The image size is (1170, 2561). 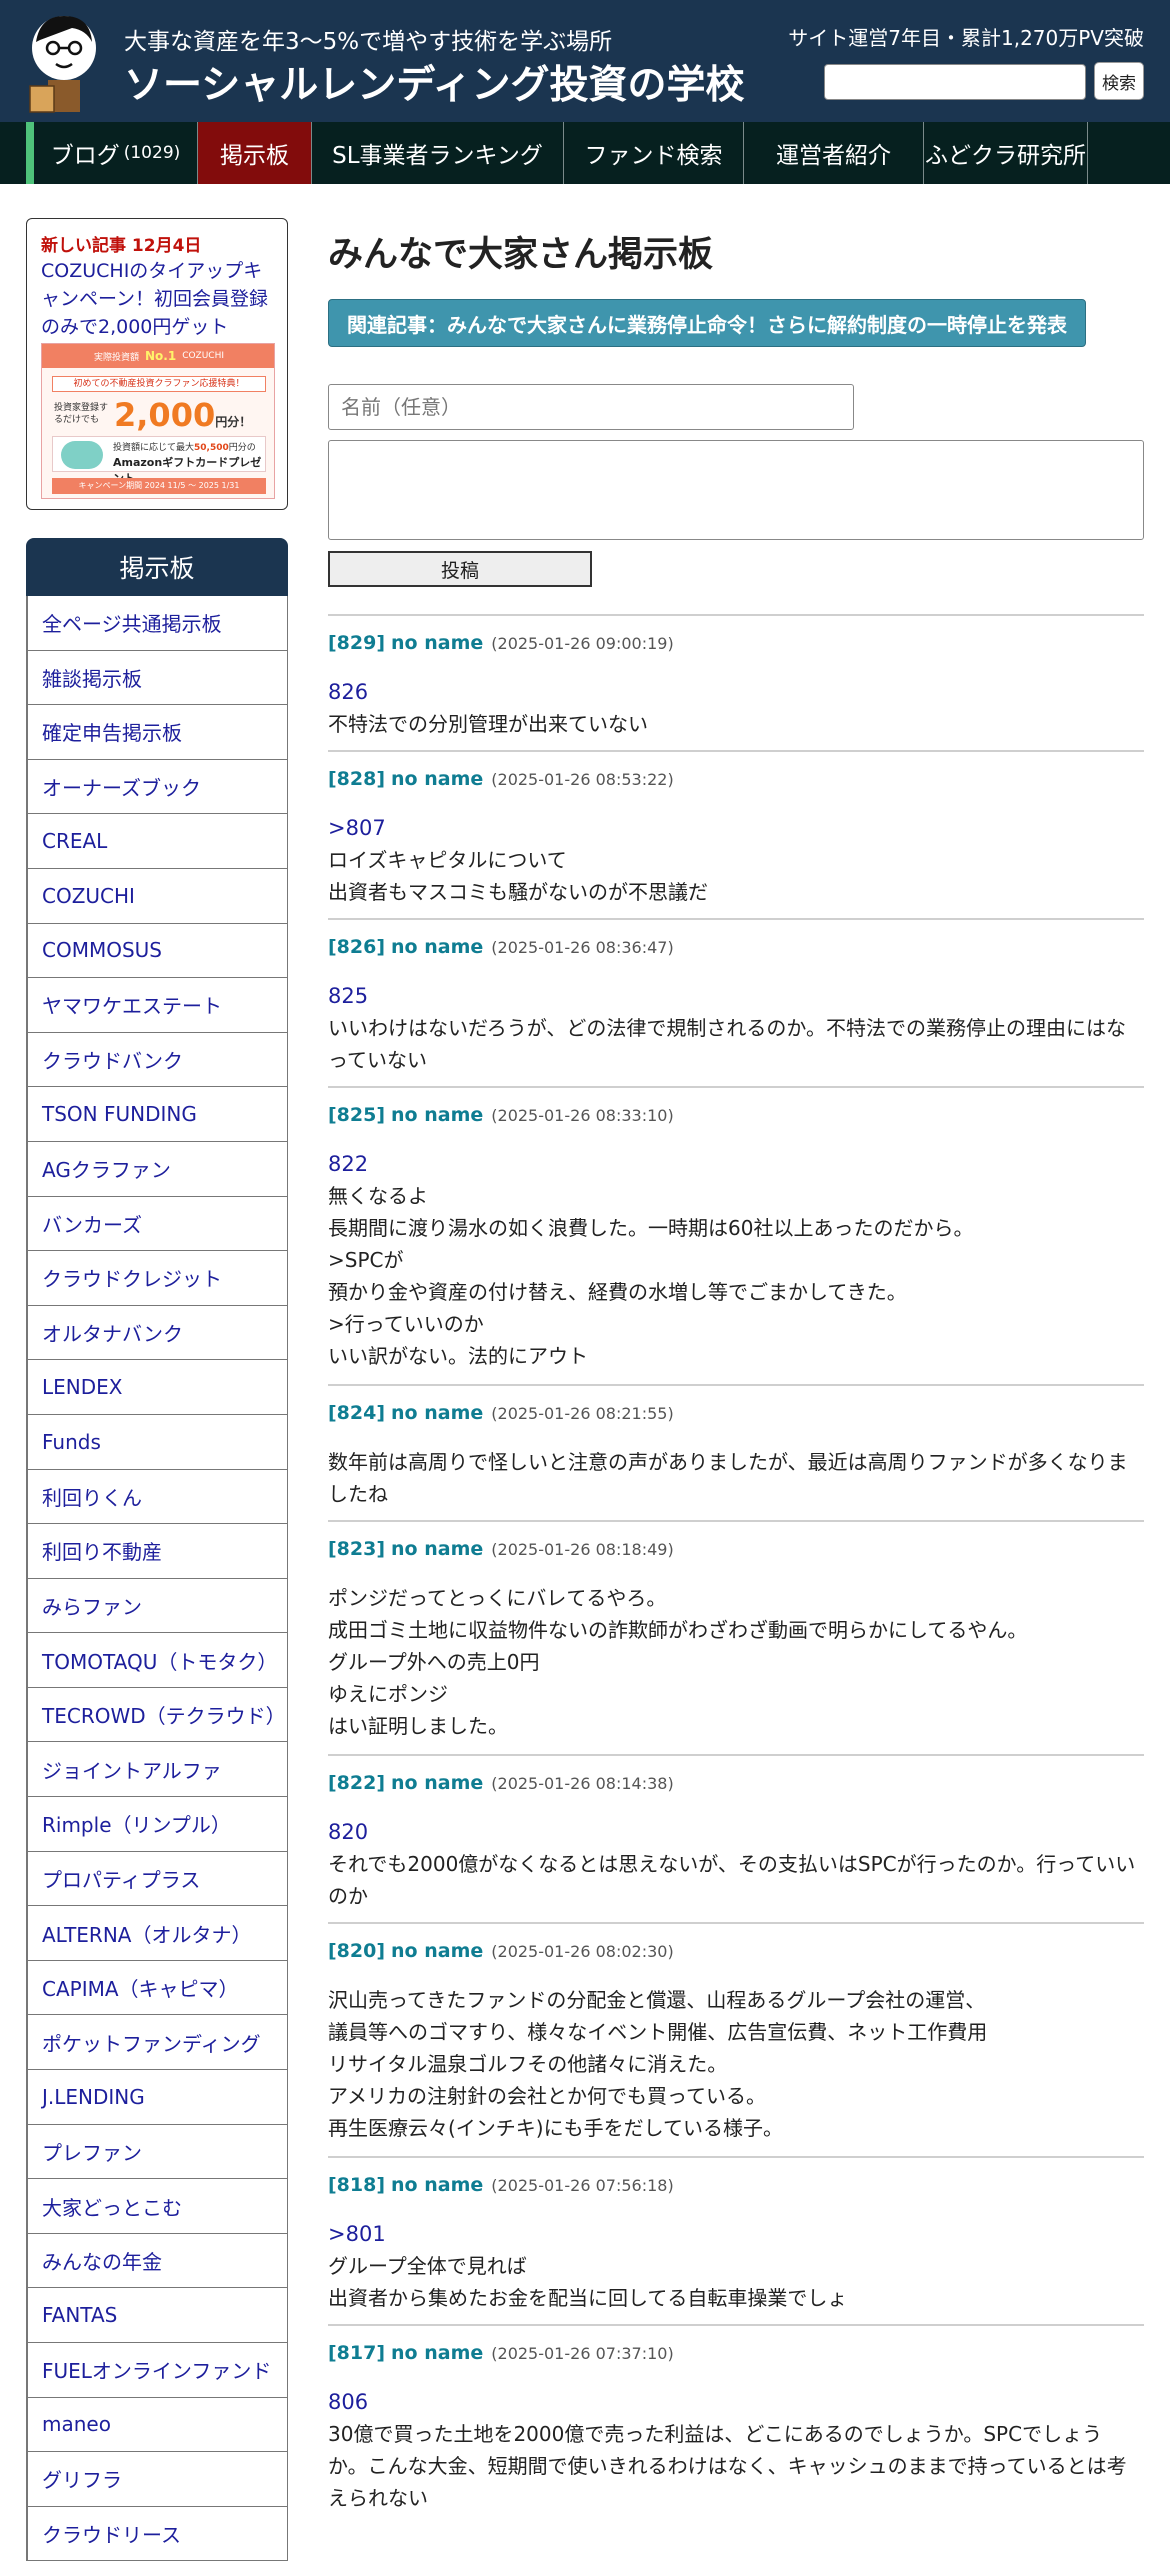 I want to click on board-list-item: FUELオンラインファンド, so click(x=157, y=2370).